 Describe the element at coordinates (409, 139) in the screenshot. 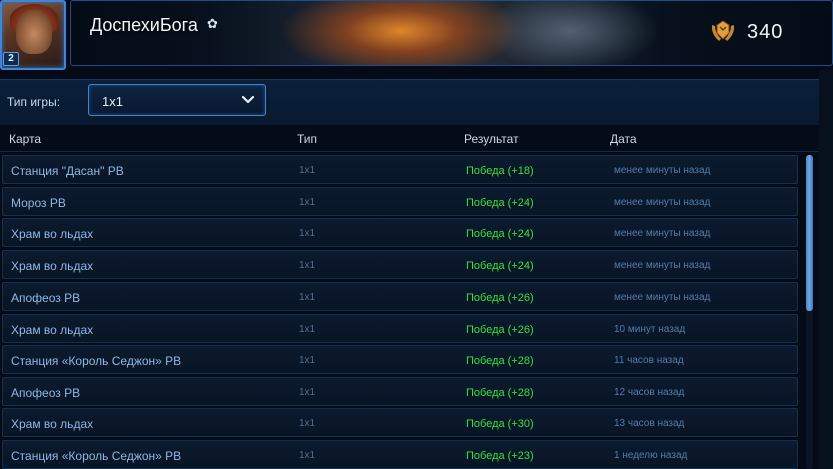

I see `table-header: Карта Тип Результат Дата` at that location.